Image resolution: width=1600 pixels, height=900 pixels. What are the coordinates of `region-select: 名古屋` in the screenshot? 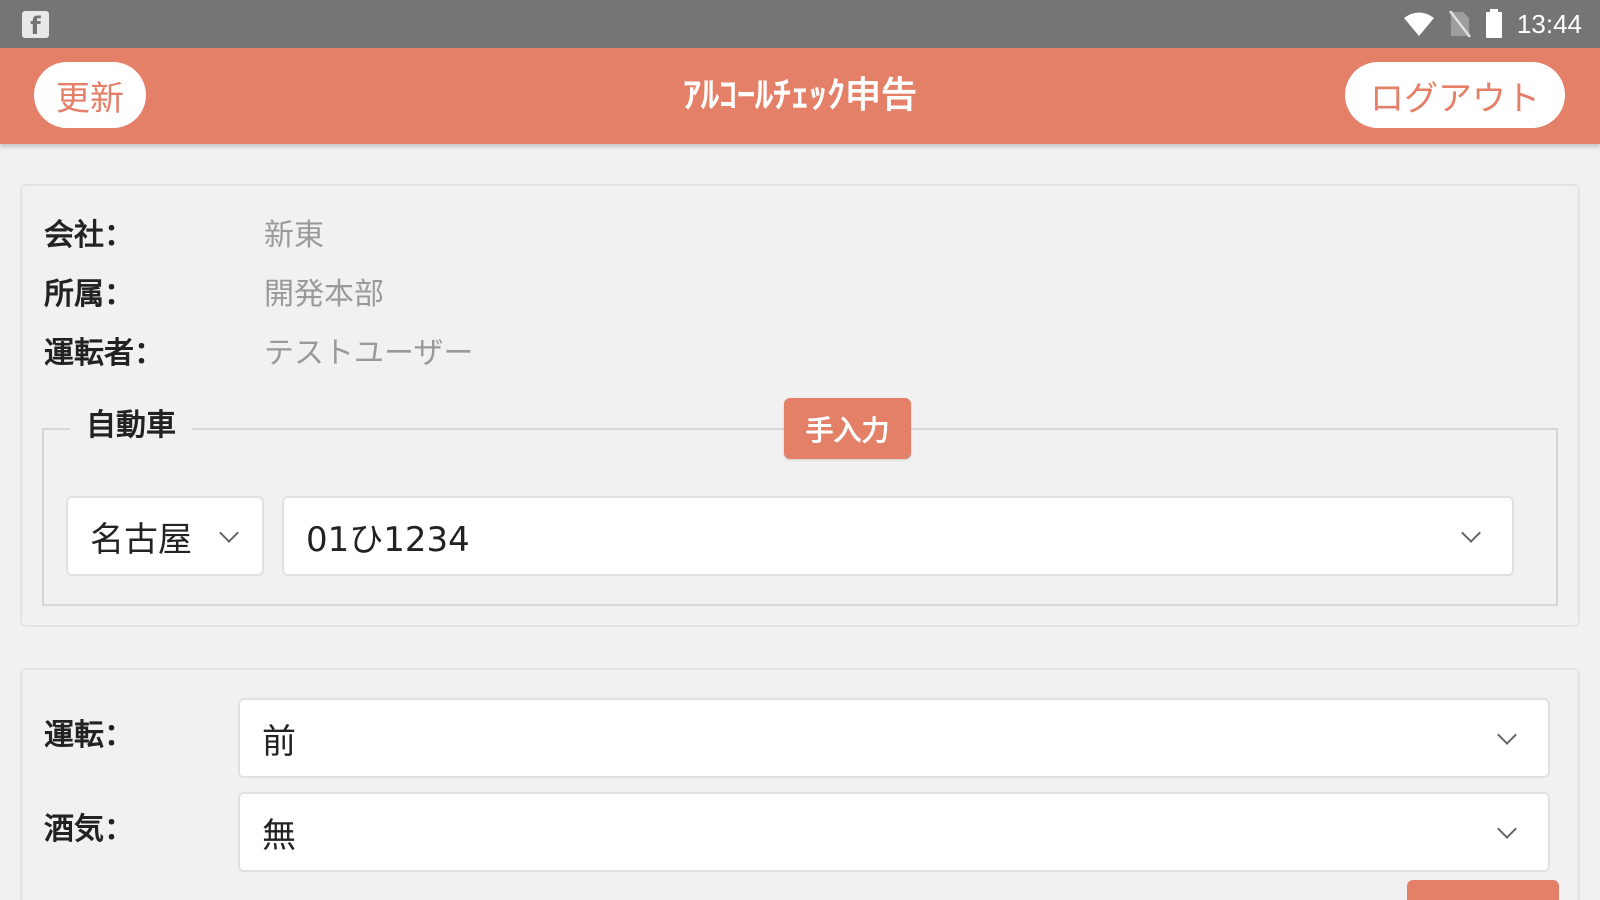 It's located at (165, 536).